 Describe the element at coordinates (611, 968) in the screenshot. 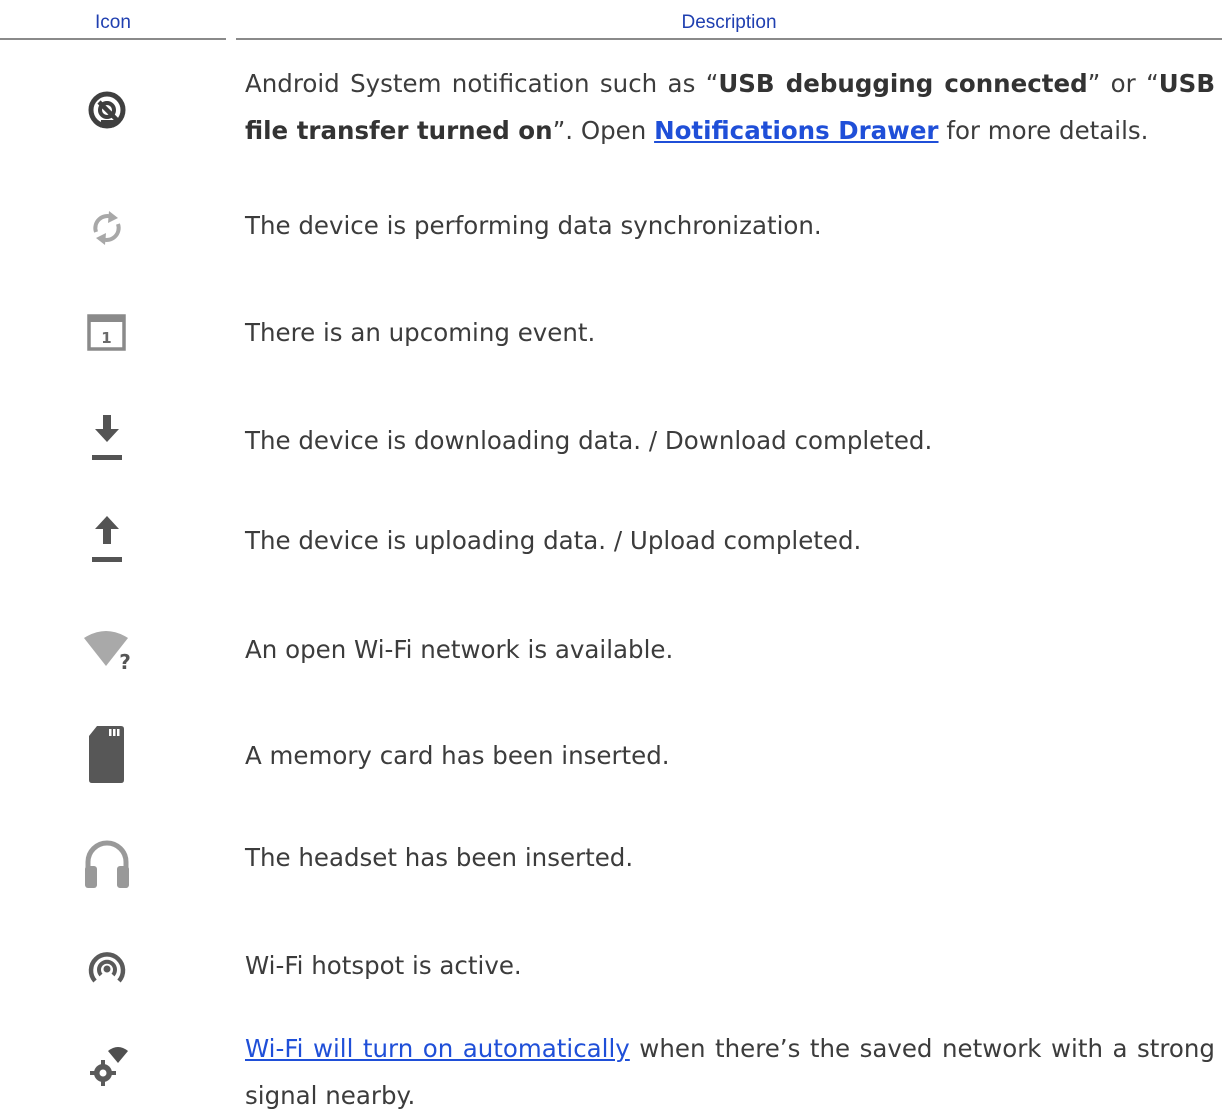

I see `table-row: Wi-Fi hotspot is active.` at that location.